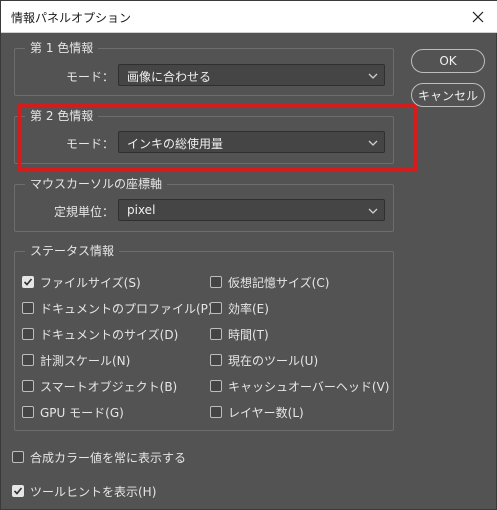 The width and height of the screenshot is (497, 510). What do you see at coordinates (141, 210) in the screenshot?
I see `ruler-unit-value: pixel` at bounding box center [141, 210].